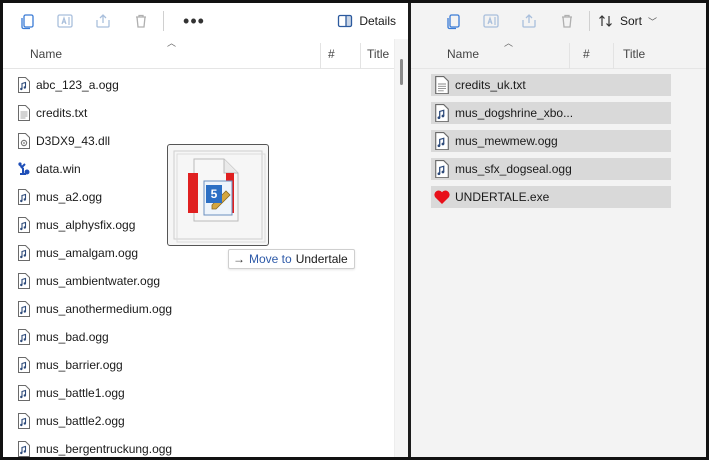  What do you see at coordinates (631, 21) in the screenshot?
I see `sort-label: Sort` at bounding box center [631, 21].